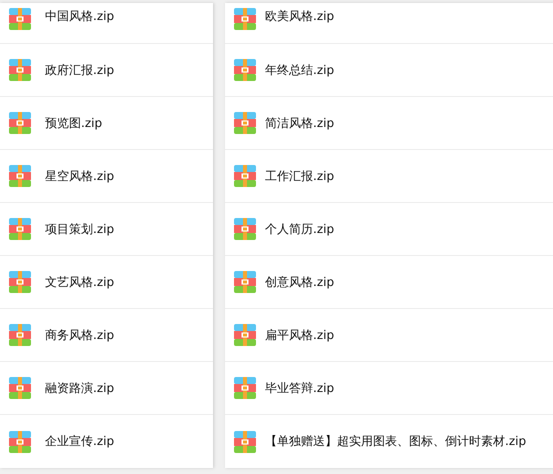 This screenshot has width=553, height=474. Describe the element at coordinates (389, 282) in the screenshot. I see `file-row: 创意风格.zip` at that location.